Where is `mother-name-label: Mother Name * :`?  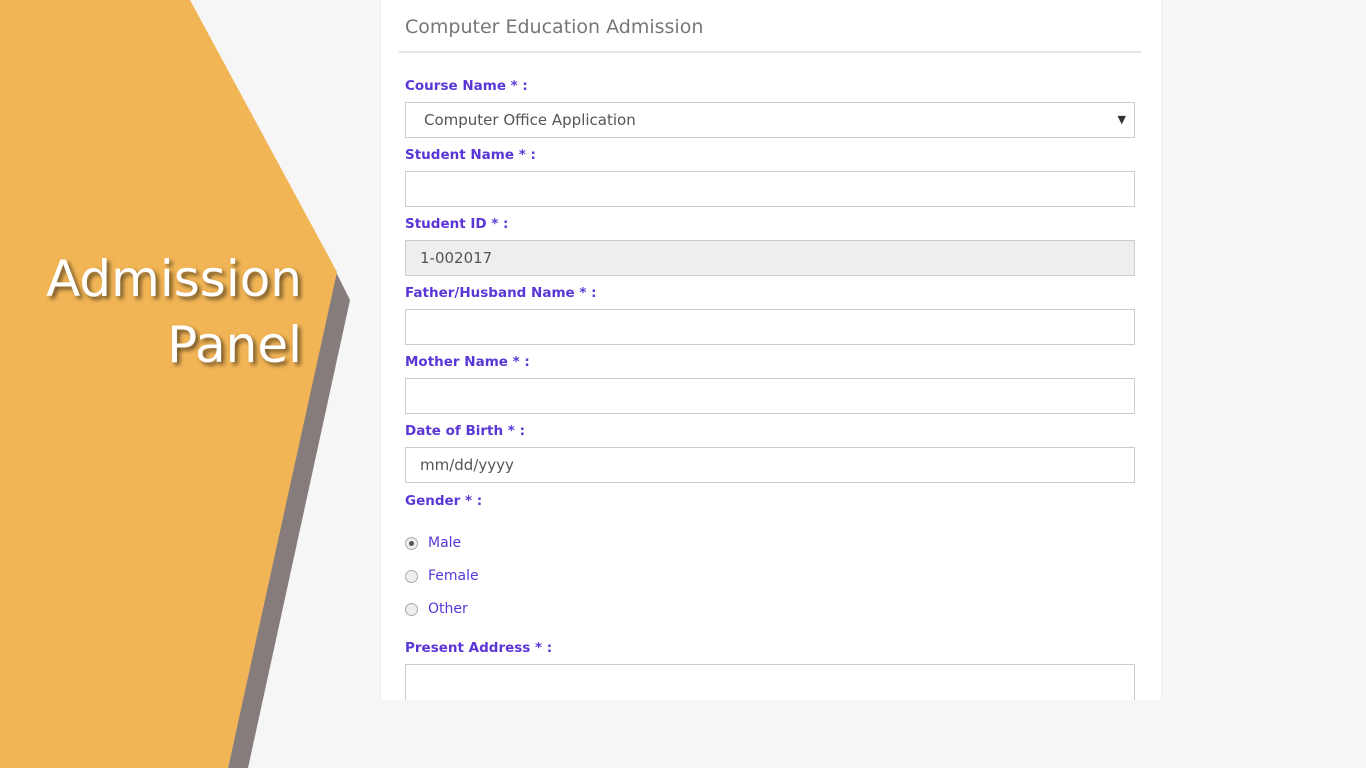 mother-name-label: Mother Name * : is located at coordinates (467, 362).